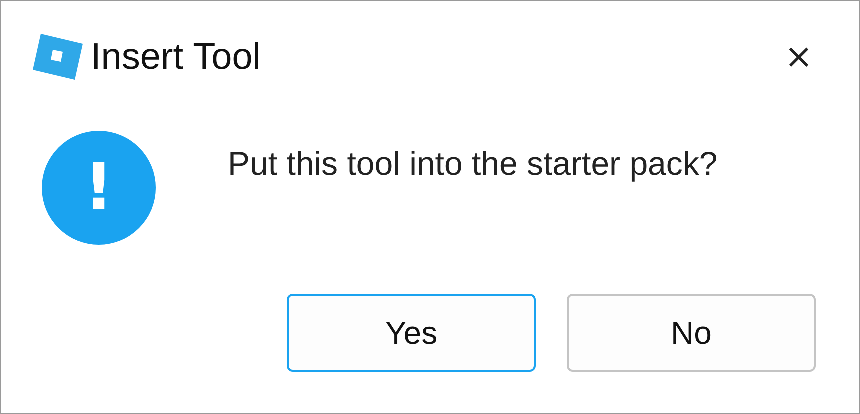  What do you see at coordinates (176, 57) in the screenshot?
I see `window-title: Insert Tool` at bounding box center [176, 57].